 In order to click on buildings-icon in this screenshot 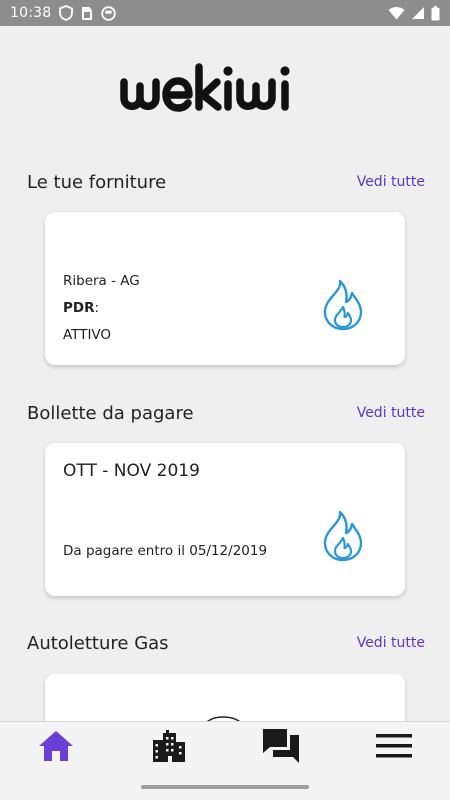, I will do `click(169, 748)`.